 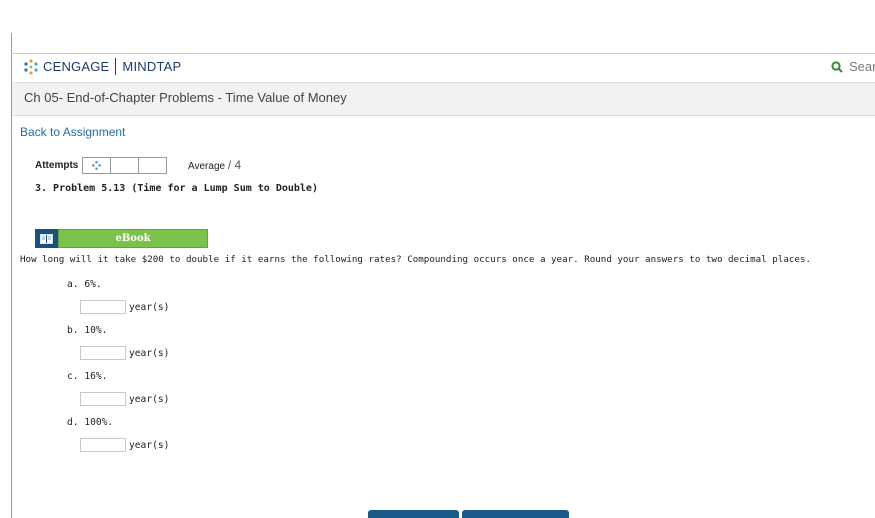 I want to click on part-c-answer-row: year(s), so click(x=124, y=399).